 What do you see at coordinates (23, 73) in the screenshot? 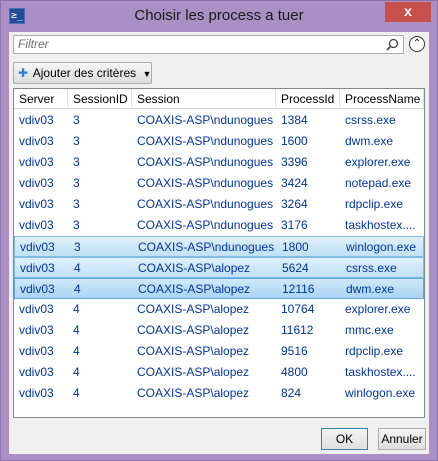
I see `plus-icon: ✚` at bounding box center [23, 73].